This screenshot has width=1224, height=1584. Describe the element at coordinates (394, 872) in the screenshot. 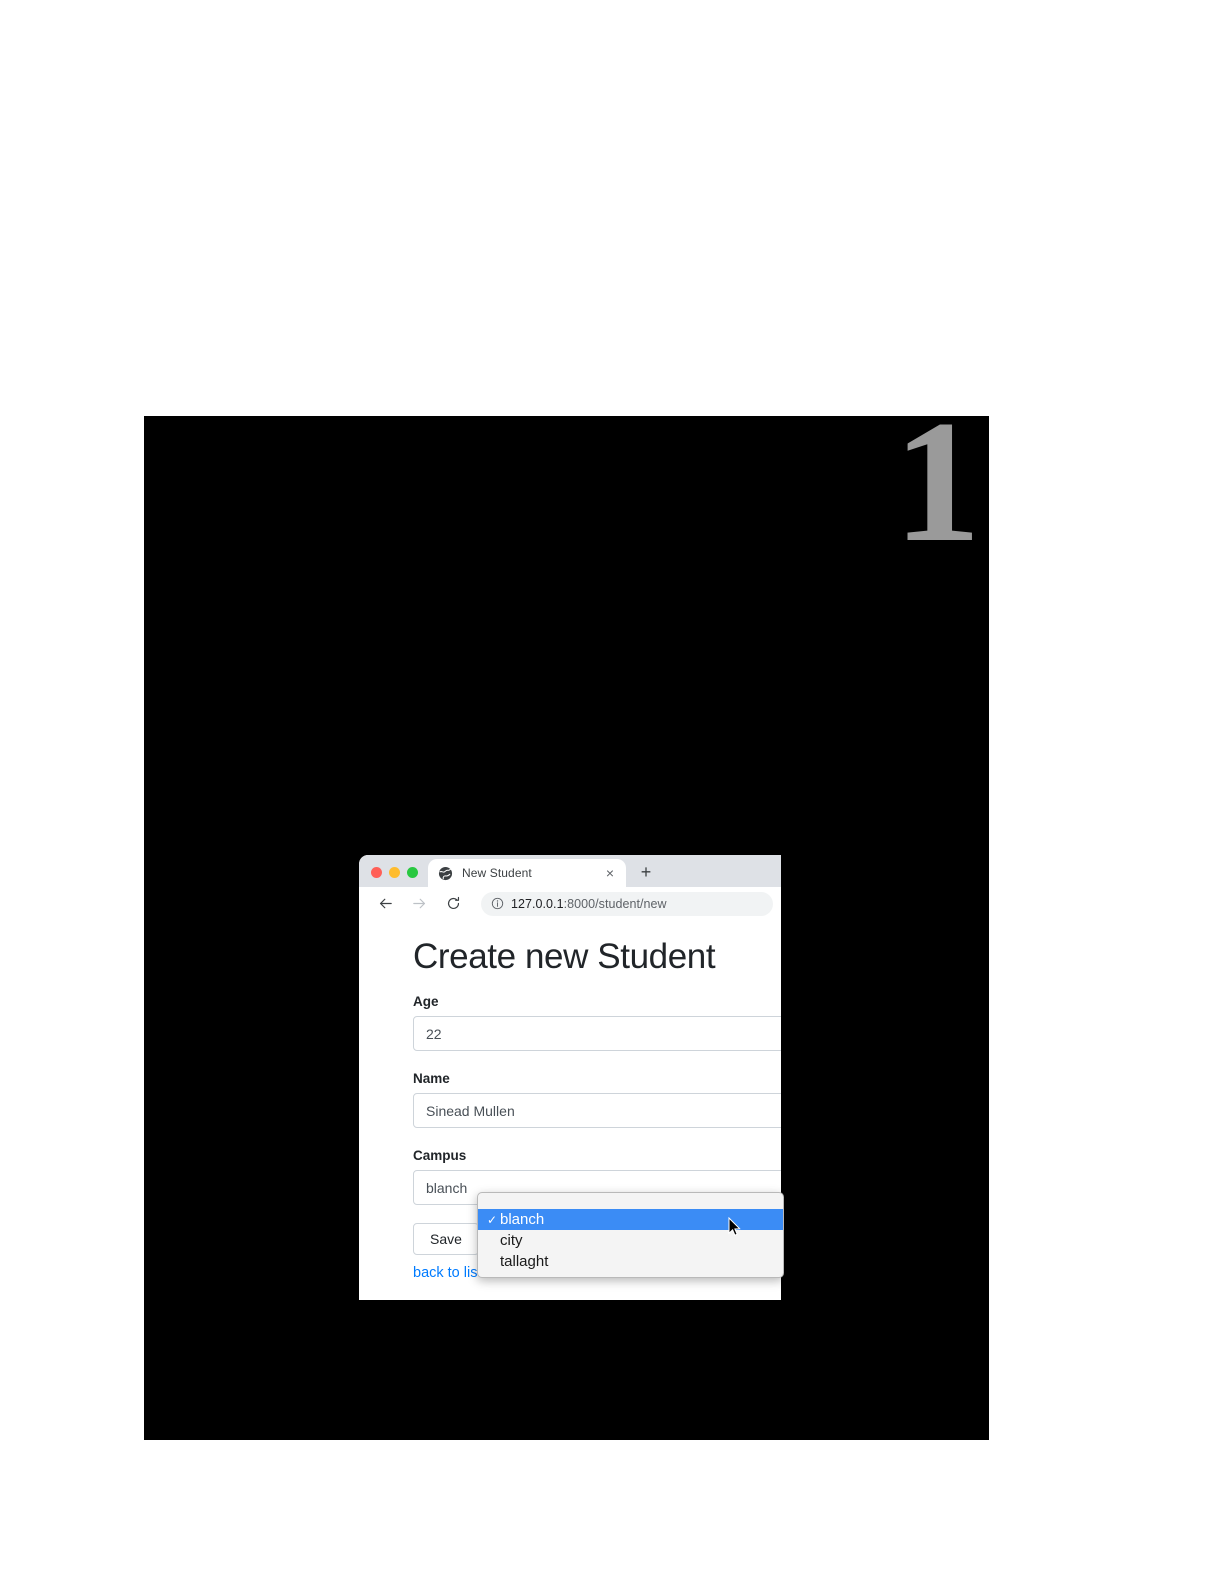

I see `minimize-window-button` at that location.